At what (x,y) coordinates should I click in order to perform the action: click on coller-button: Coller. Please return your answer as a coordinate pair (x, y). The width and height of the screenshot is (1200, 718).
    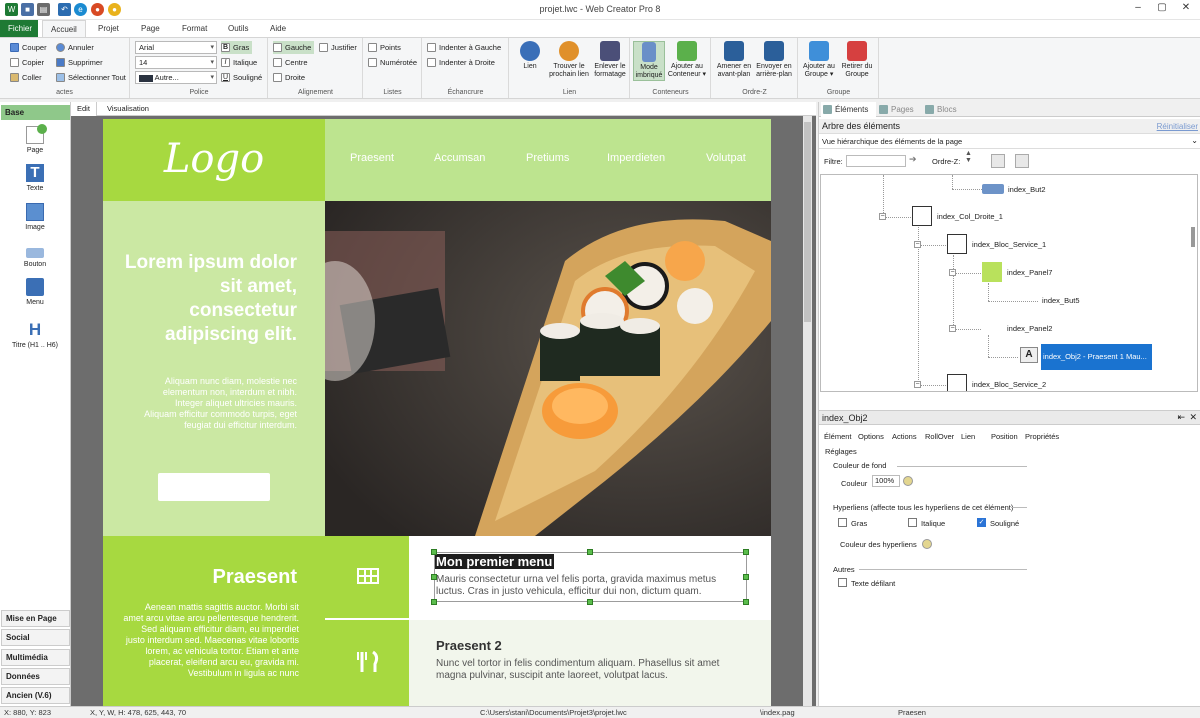
    Looking at the image, I should click on (26, 77).